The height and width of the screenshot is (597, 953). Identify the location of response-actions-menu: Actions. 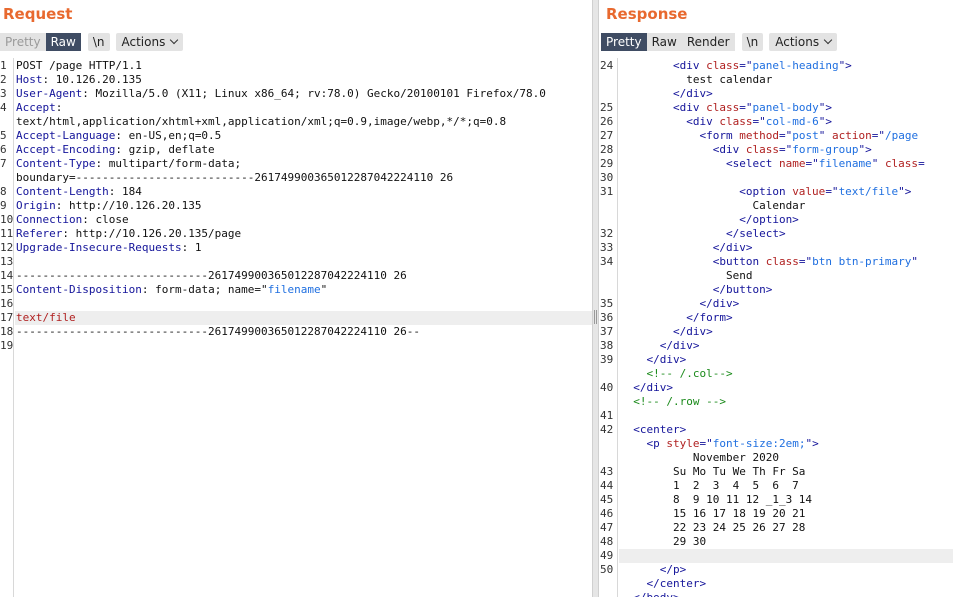
(803, 42).